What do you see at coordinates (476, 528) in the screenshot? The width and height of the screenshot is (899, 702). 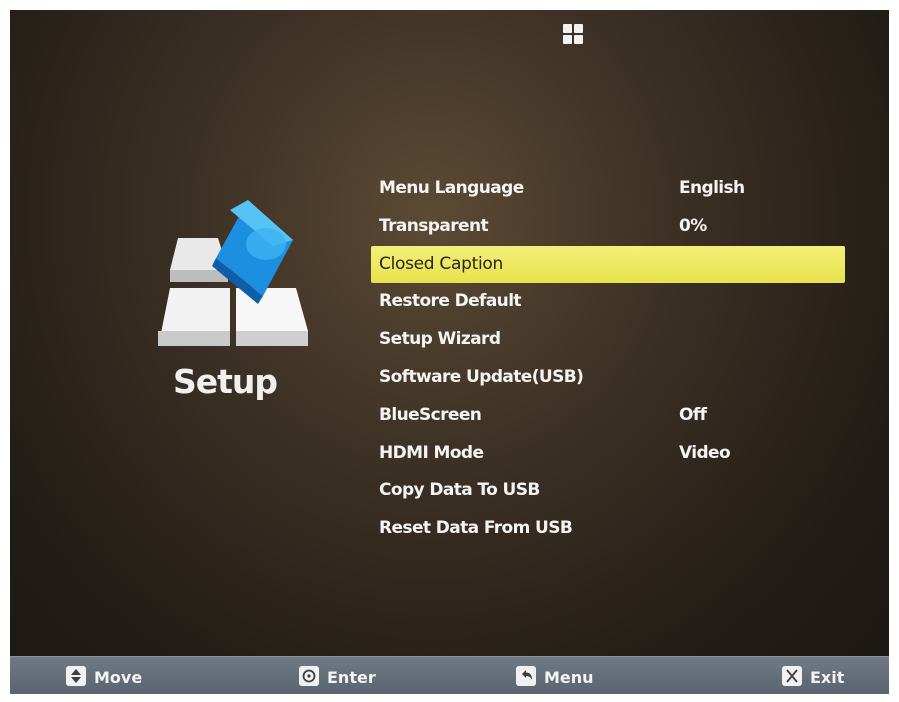 I see `menu-item-label: Reset Data From USB` at bounding box center [476, 528].